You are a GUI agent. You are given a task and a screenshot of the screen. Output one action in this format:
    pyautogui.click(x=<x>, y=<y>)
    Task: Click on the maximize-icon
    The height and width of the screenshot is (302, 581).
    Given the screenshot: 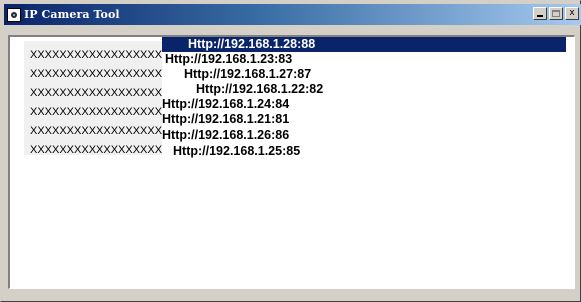 What is the action you would take?
    pyautogui.click(x=556, y=13)
    